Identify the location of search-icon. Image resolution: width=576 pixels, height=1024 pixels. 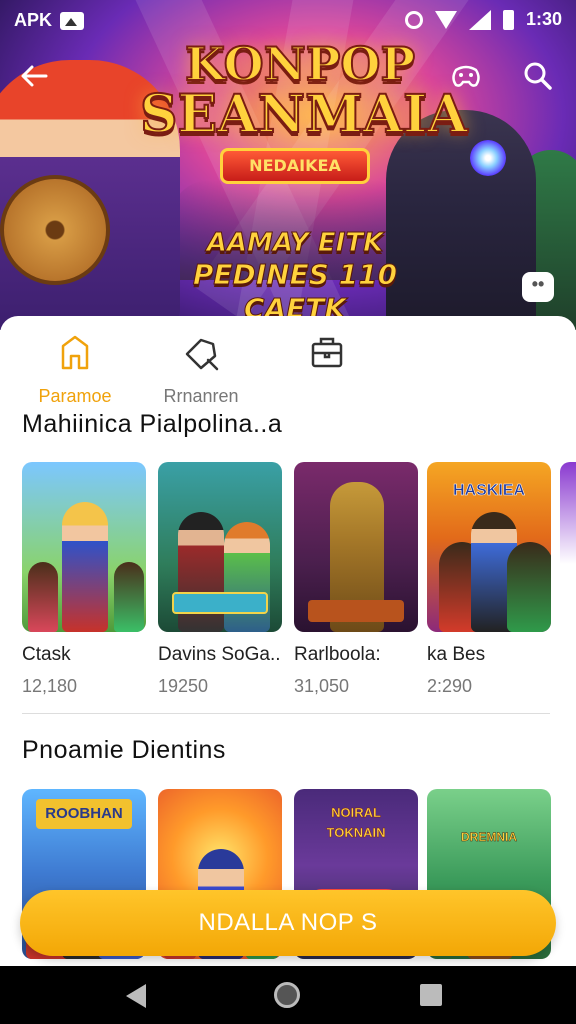
(538, 76).